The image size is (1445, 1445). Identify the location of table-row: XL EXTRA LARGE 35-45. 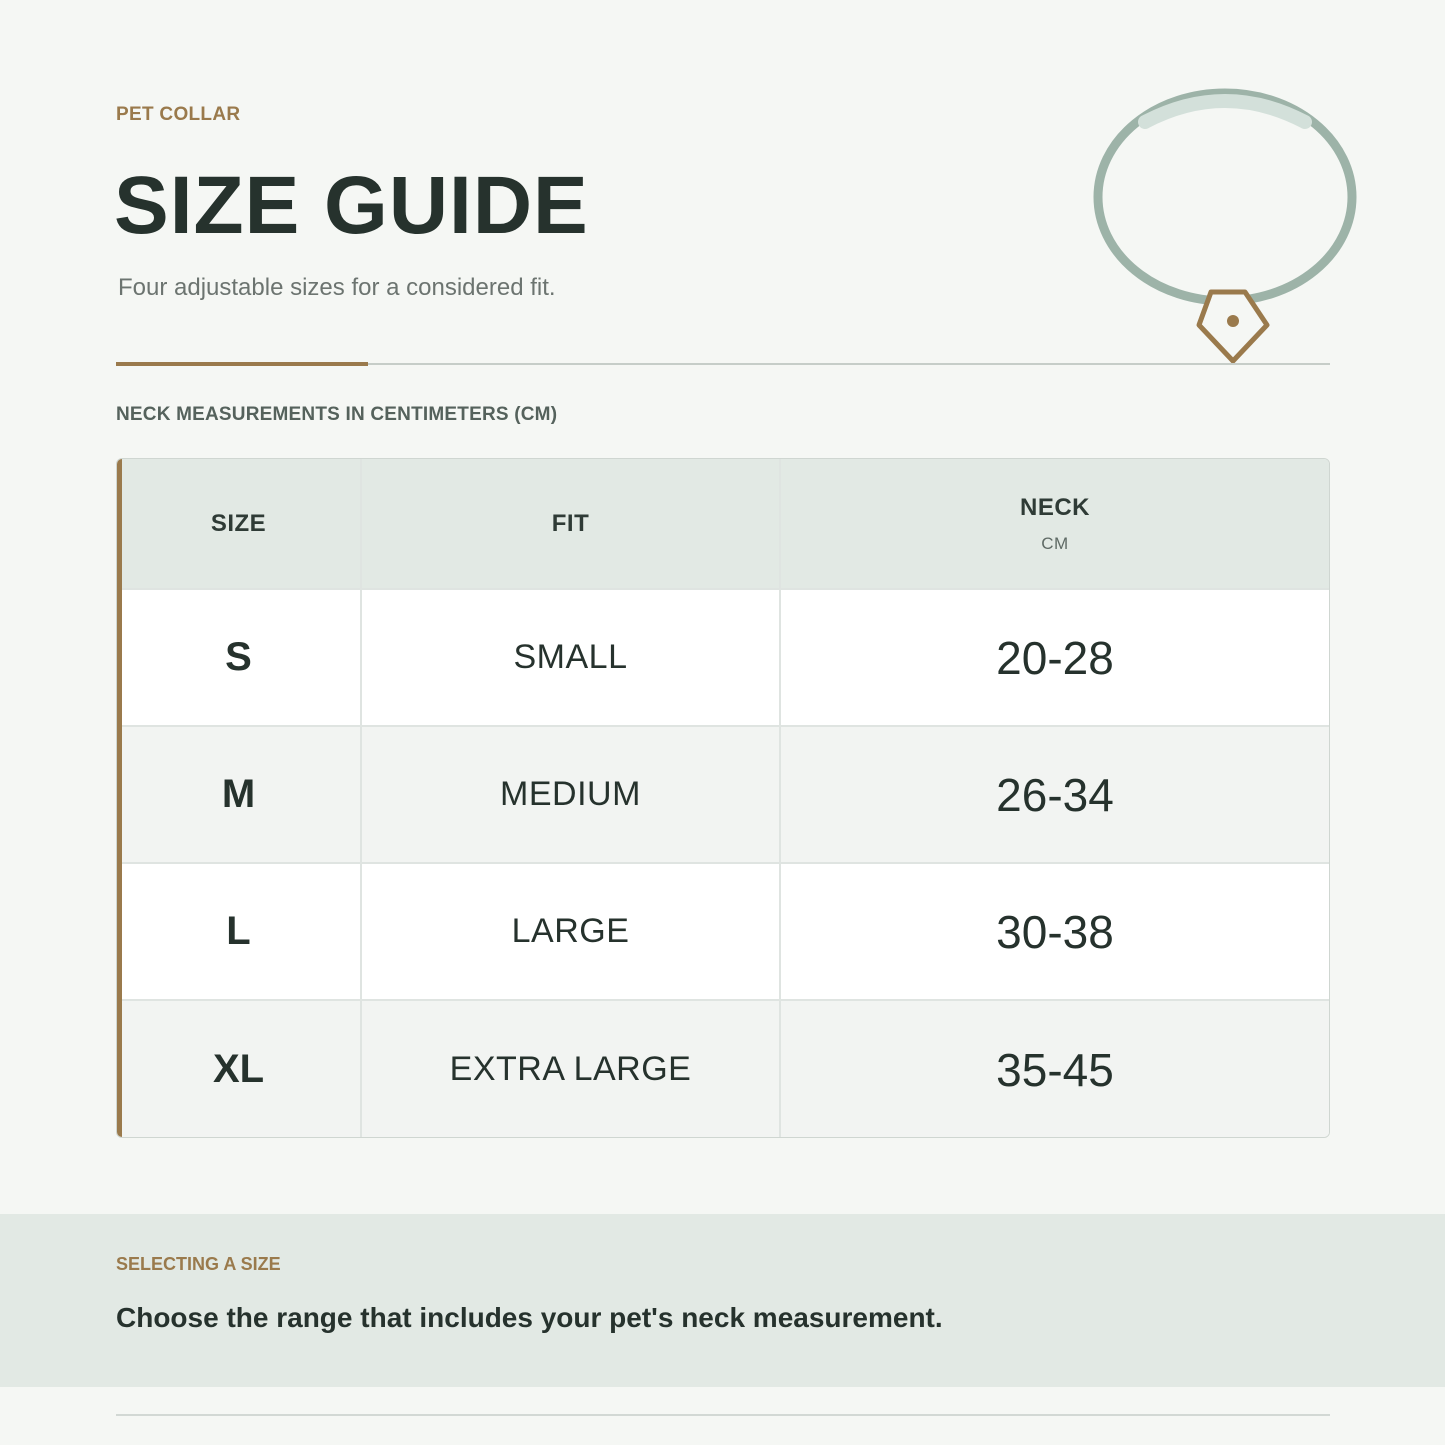
(723, 1069).